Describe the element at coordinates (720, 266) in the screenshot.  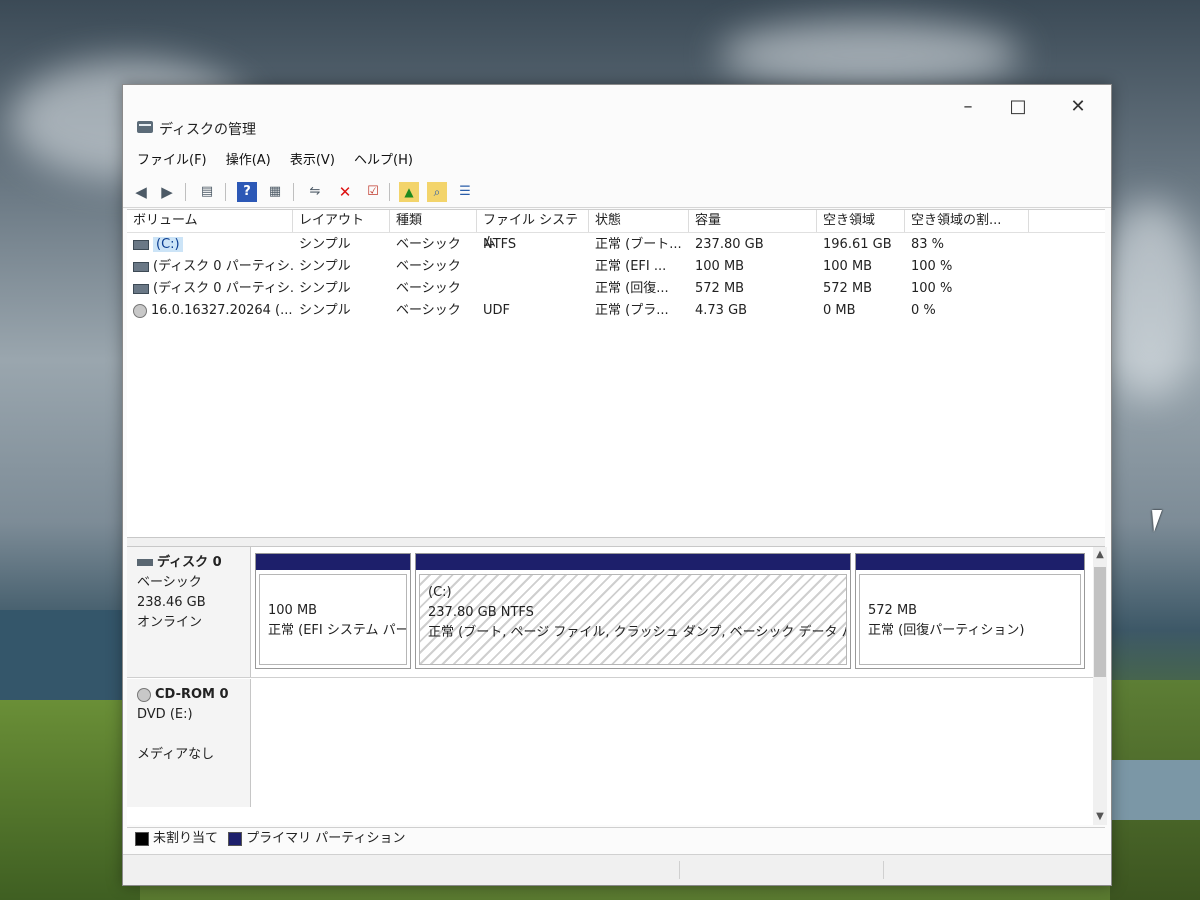
I see `volume-capacity: 100 MB` at that location.